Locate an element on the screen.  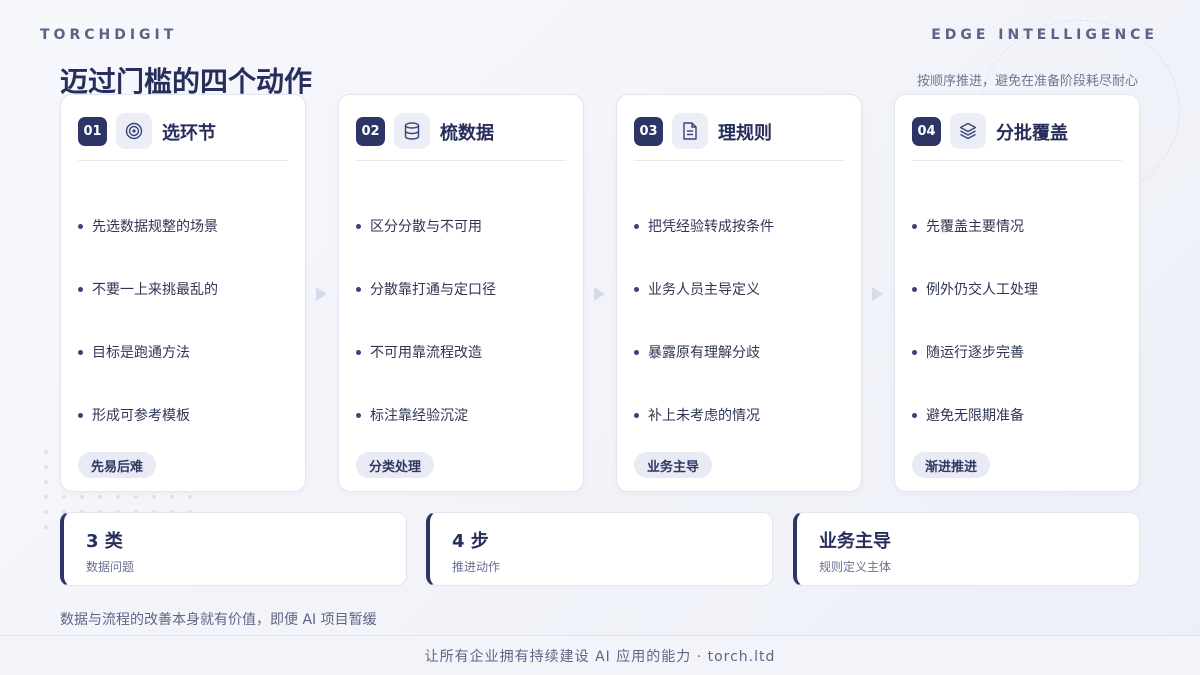
card-header: 02 梳数据 is located at coordinates (461, 137).